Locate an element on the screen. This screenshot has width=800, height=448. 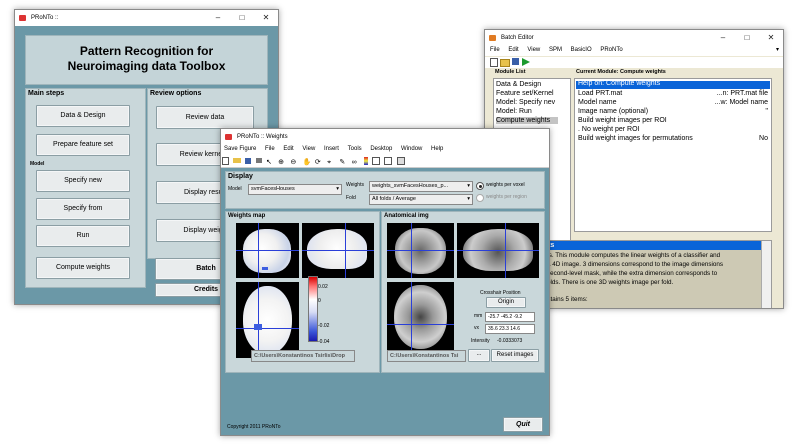
batch-menu-file: File is located at coordinates (495, 50).